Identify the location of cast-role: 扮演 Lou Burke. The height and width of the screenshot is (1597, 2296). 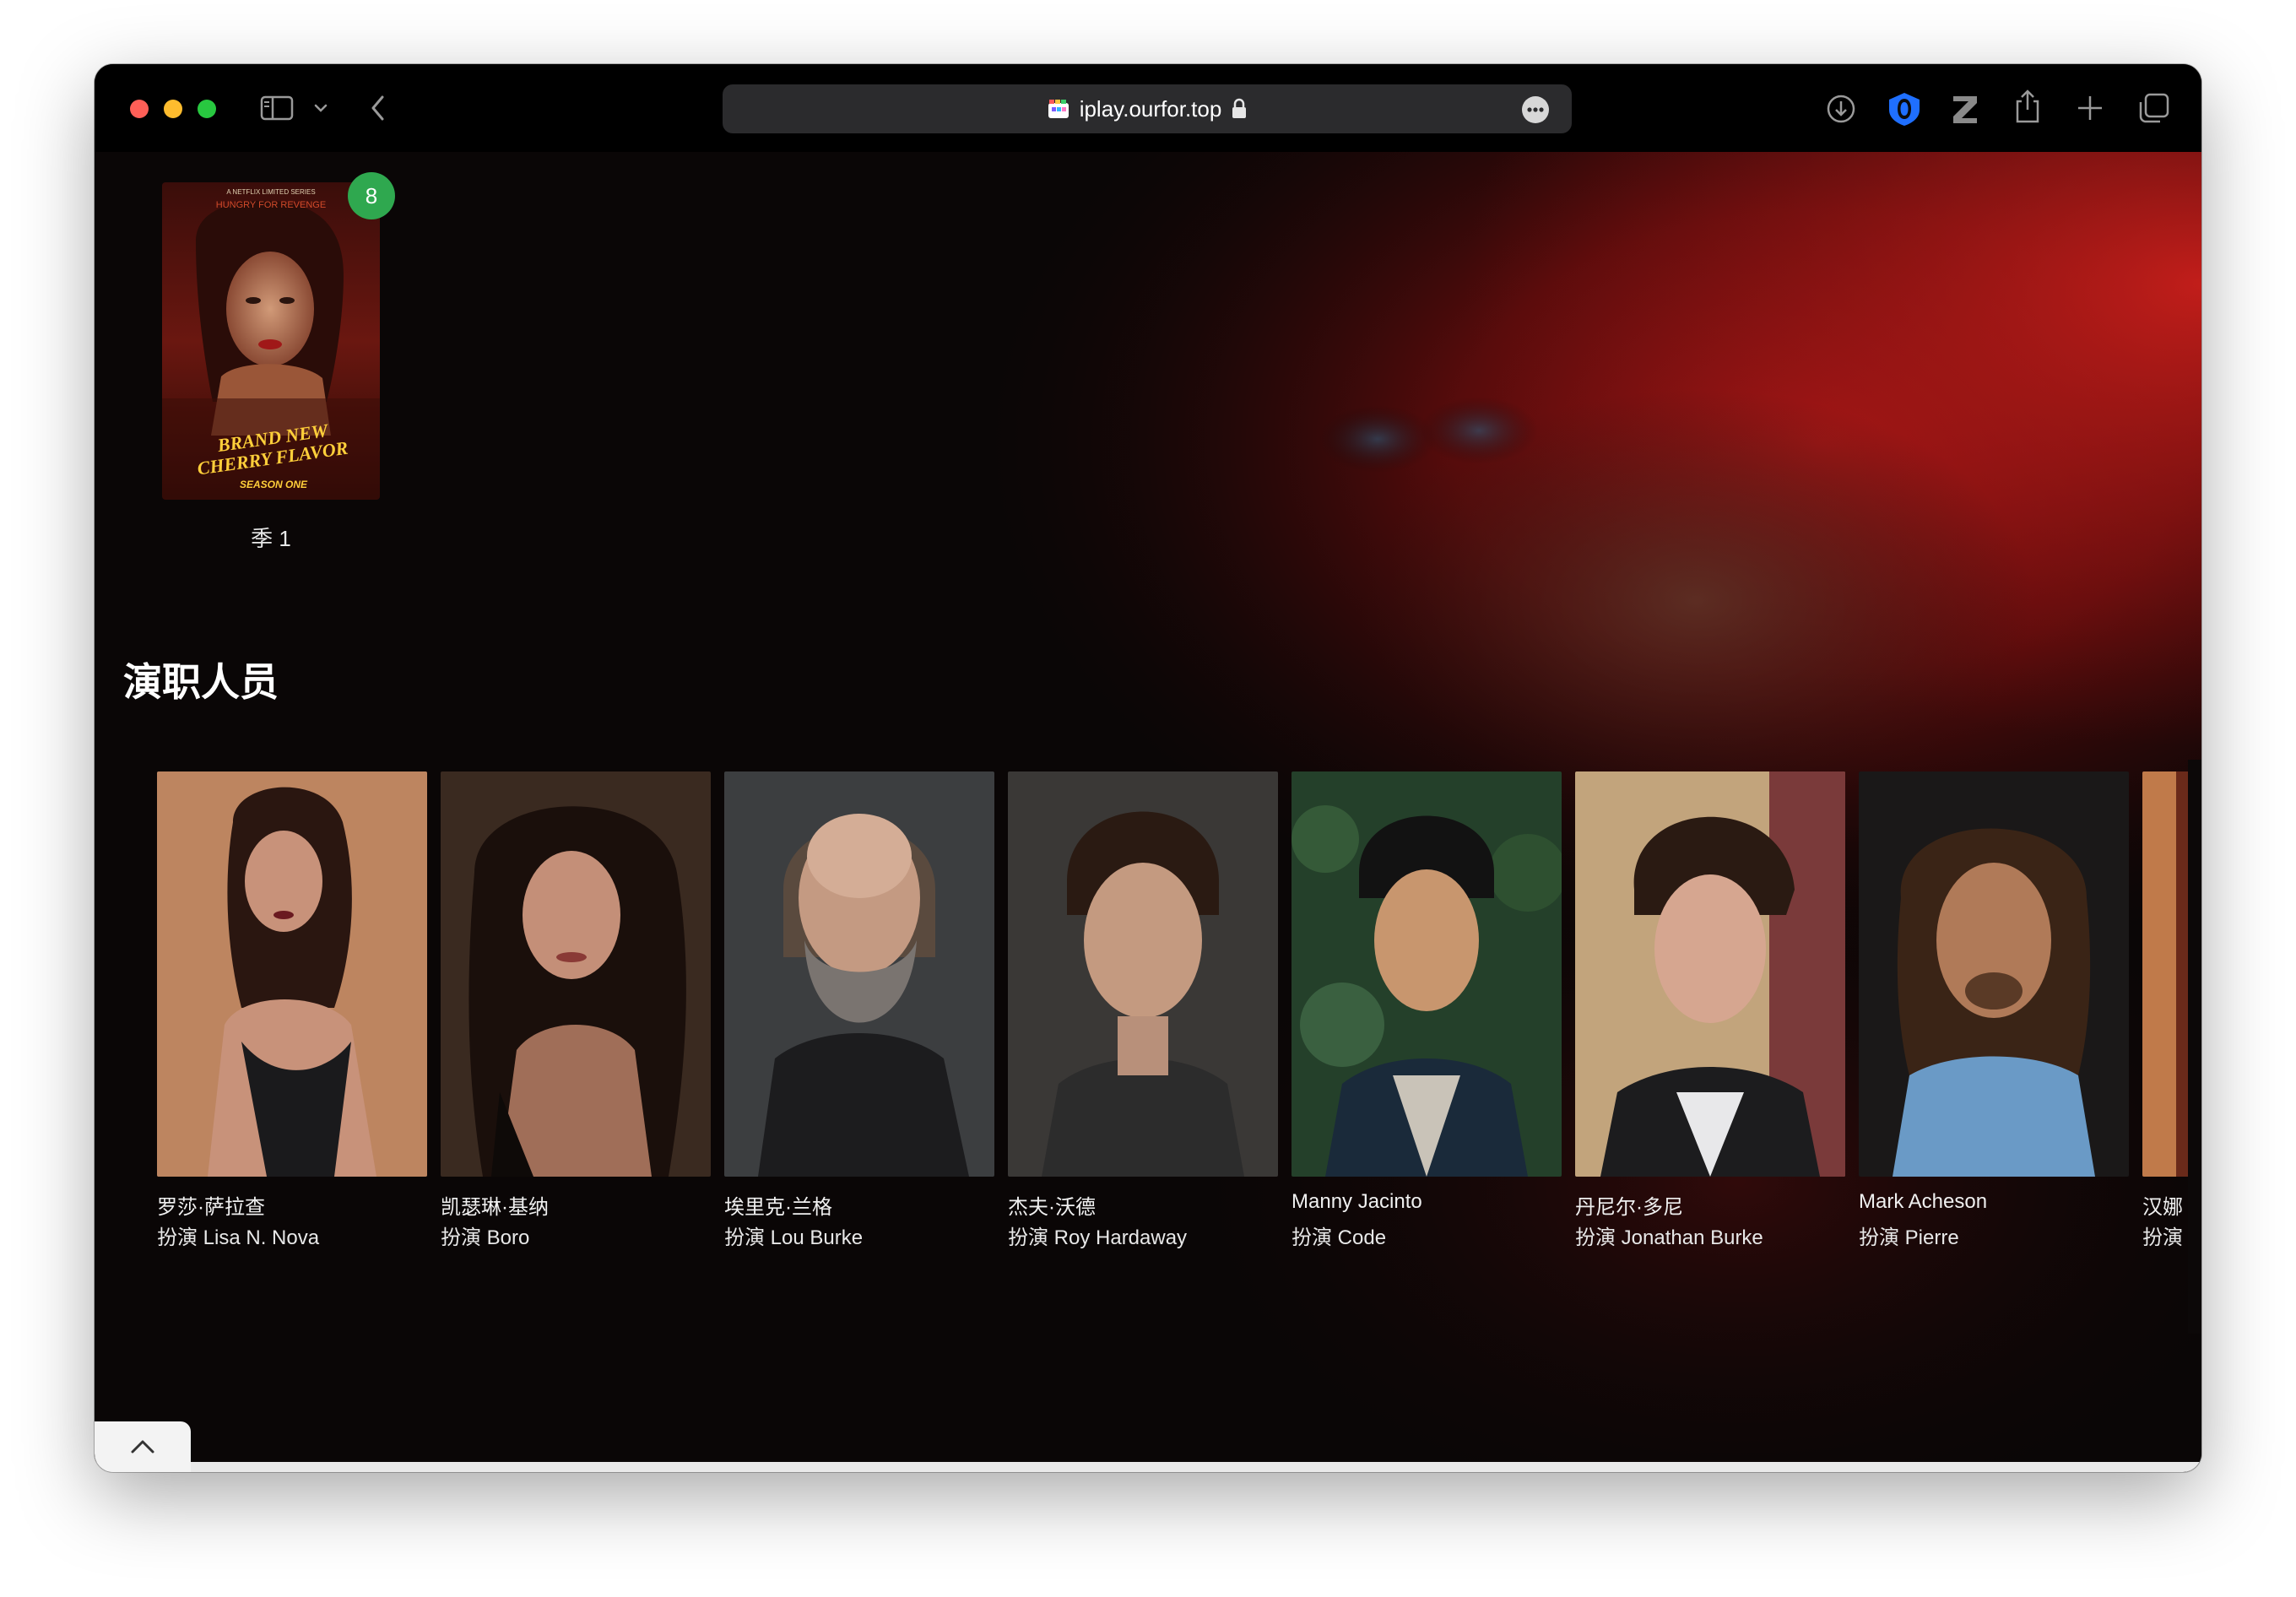
(794, 1237).